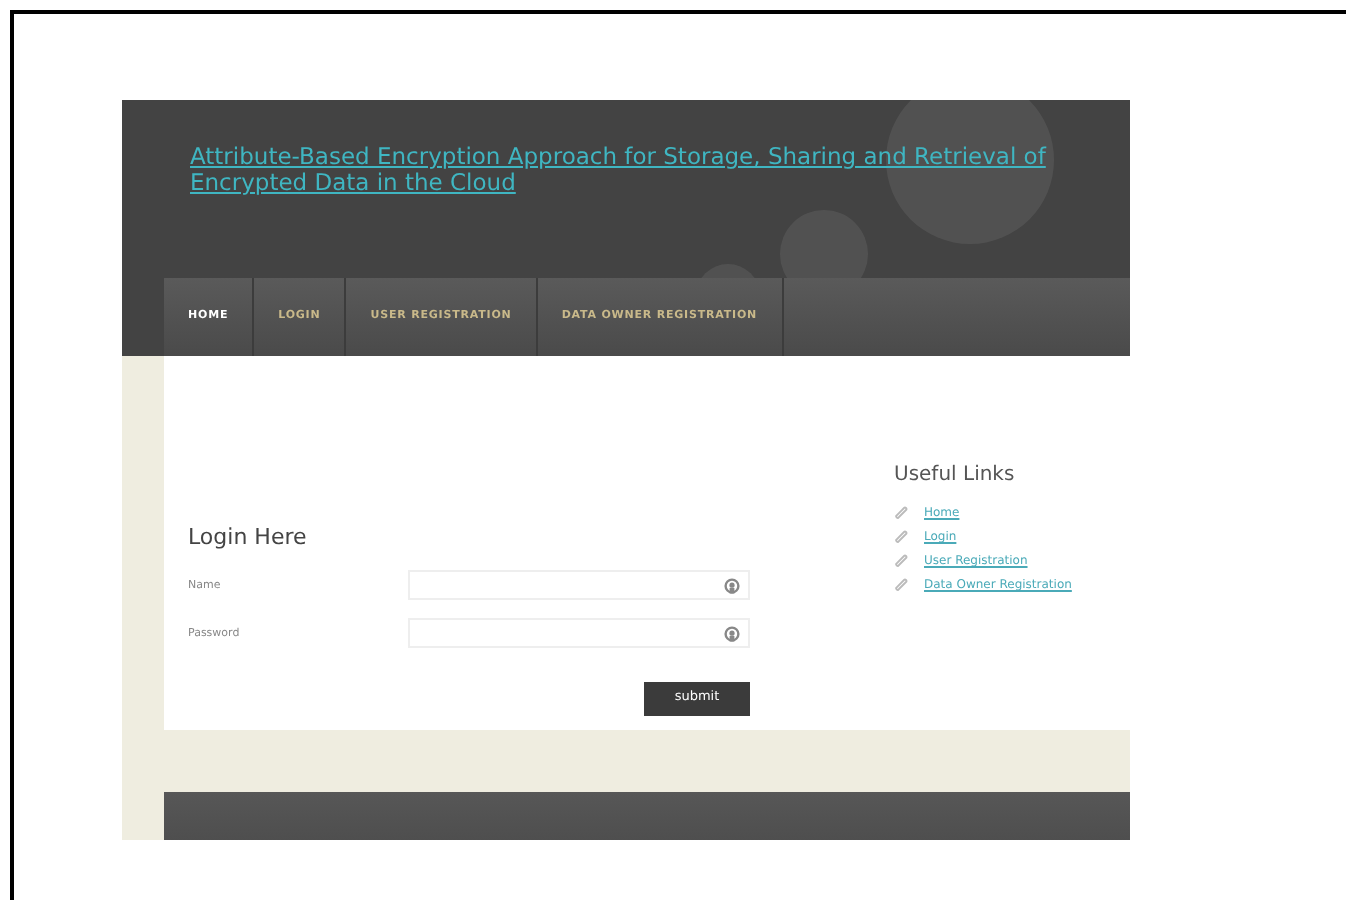 The image size is (1346, 900). Describe the element at coordinates (626, 170) in the screenshot. I see `site-title-link: Attribute-Based Encryption Approach for Storage, Sharing and Retrieval of Encrypted Data in the Cloud` at that location.